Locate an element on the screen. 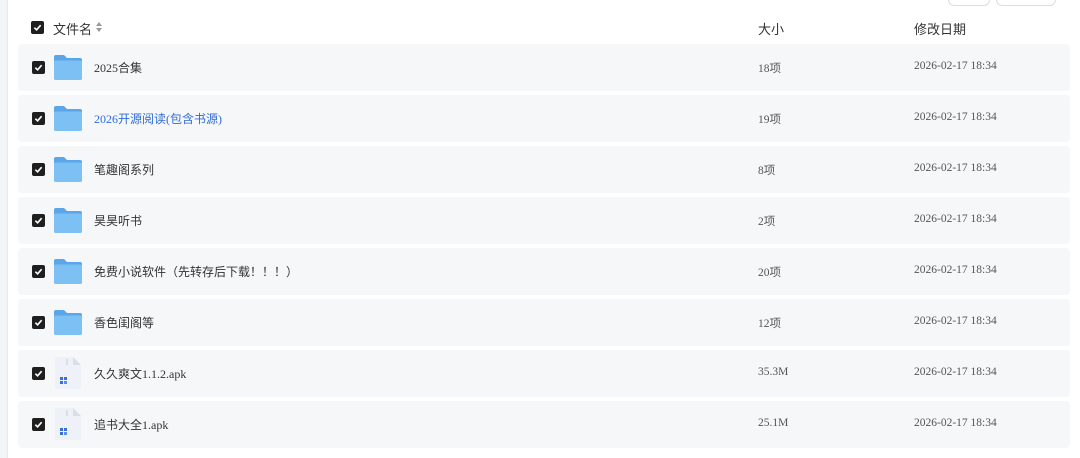 This screenshot has width=1080, height=458. file-name: 追书大全1.apk is located at coordinates (131, 424).